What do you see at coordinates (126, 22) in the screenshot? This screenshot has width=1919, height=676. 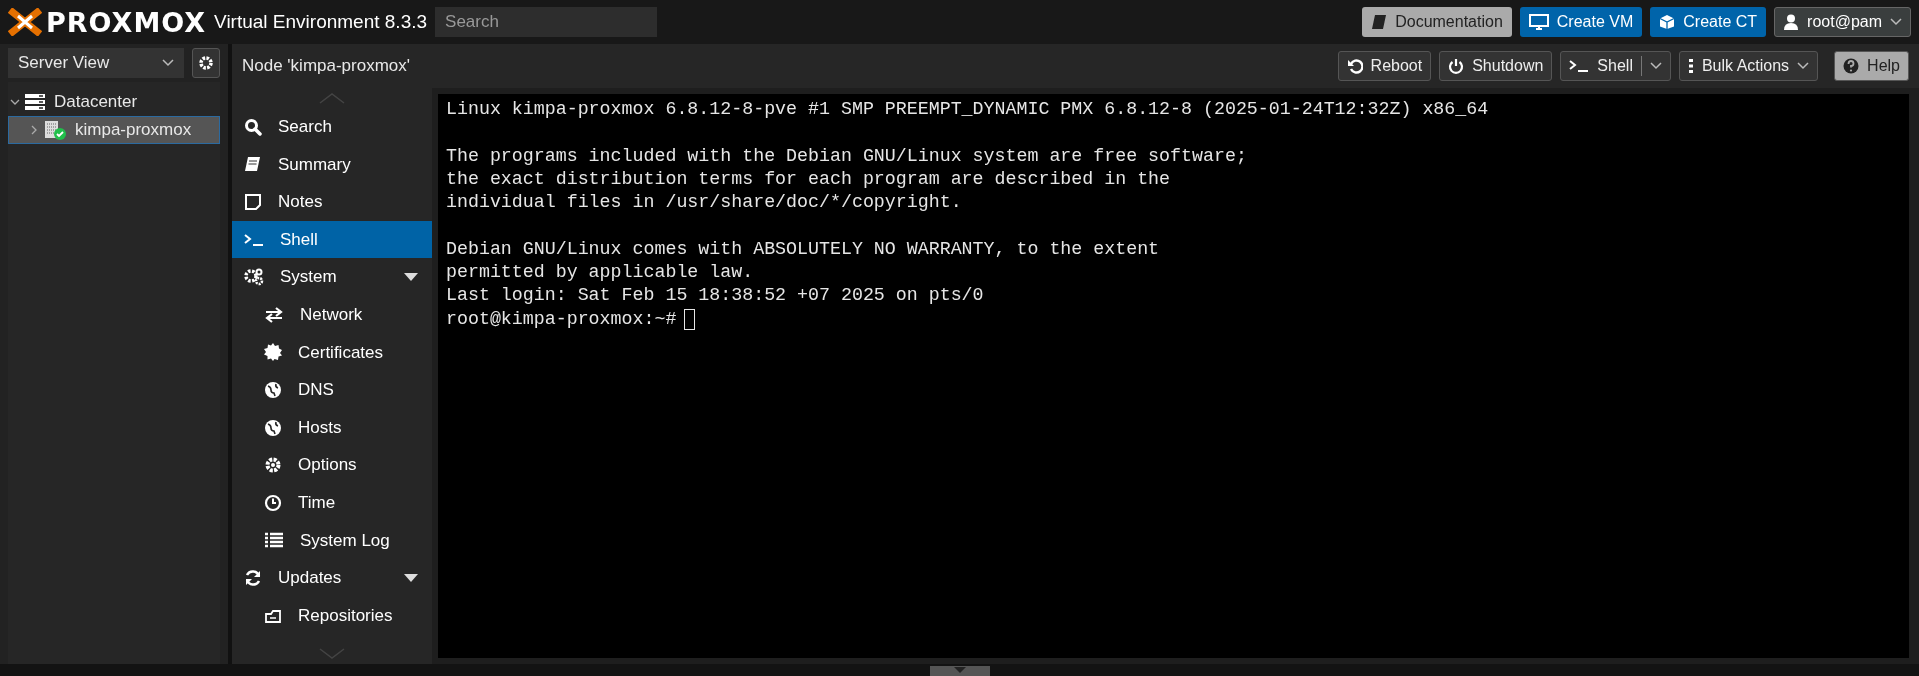 I see `logo-text: PROXMOX` at bounding box center [126, 22].